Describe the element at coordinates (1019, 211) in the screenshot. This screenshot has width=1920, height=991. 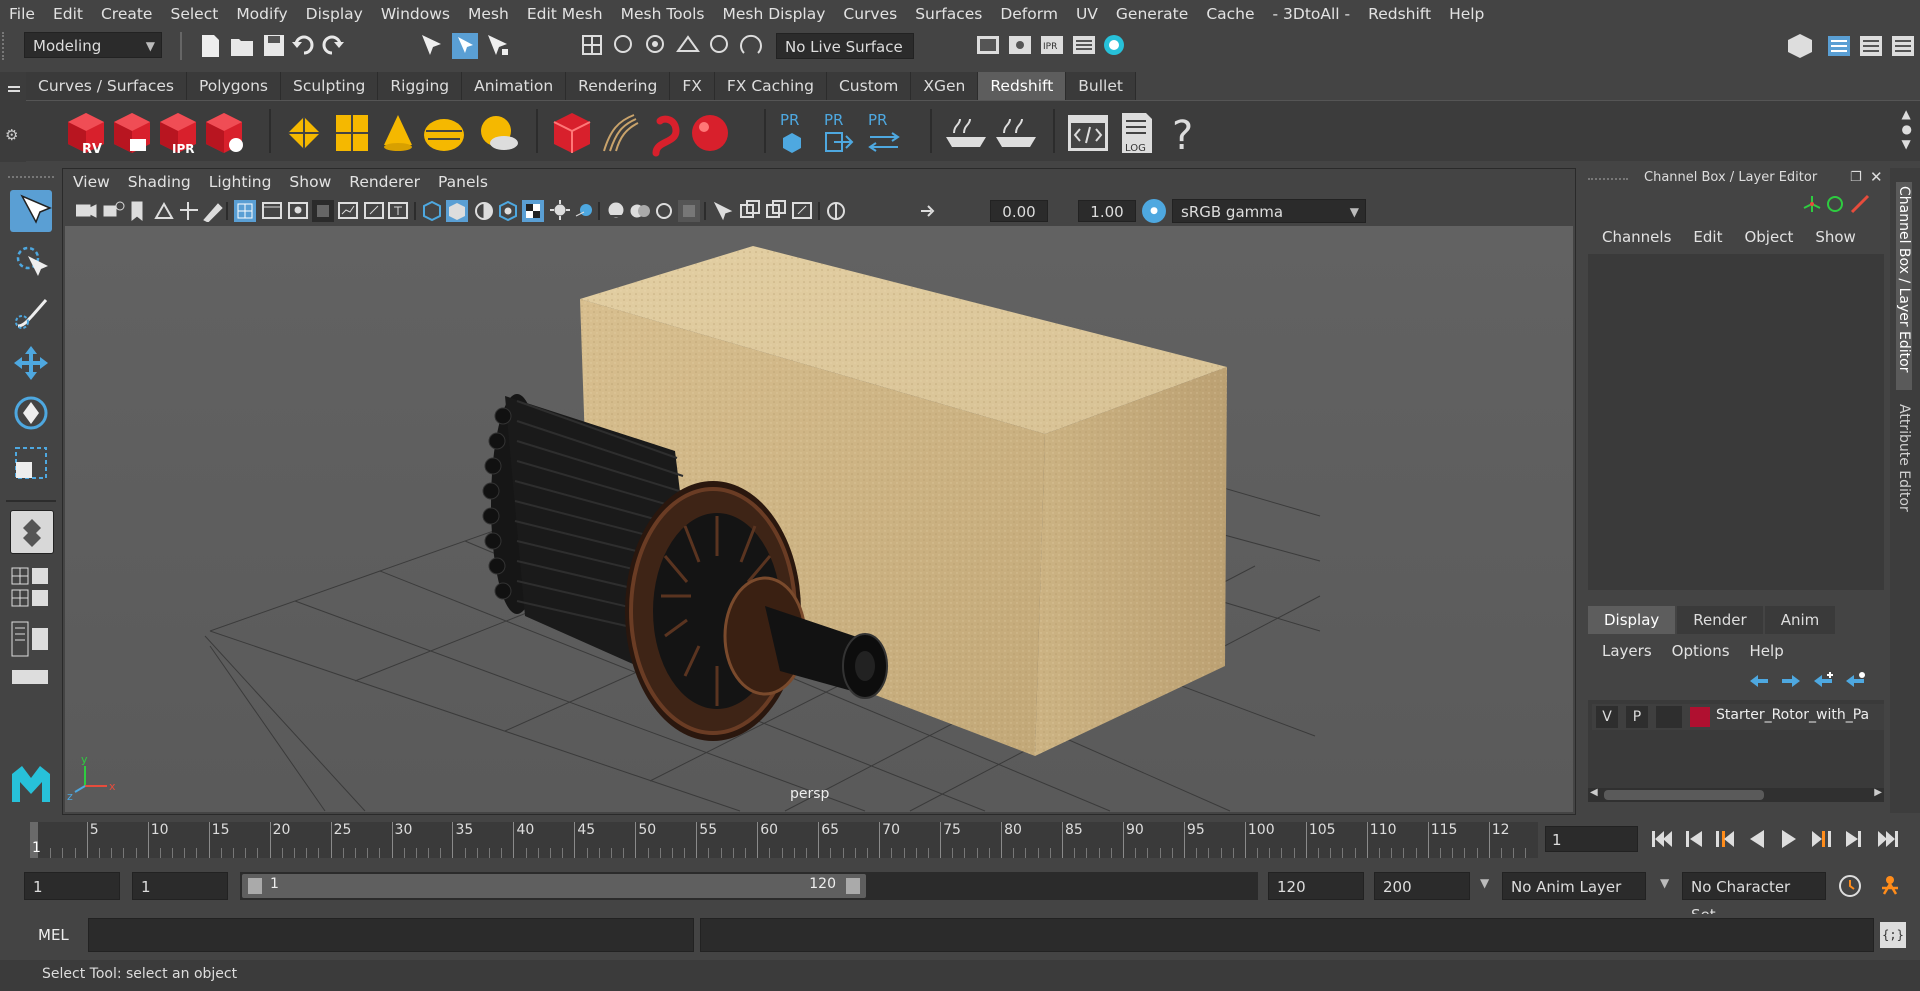
I see `exposure-field: 0.00` at that location.